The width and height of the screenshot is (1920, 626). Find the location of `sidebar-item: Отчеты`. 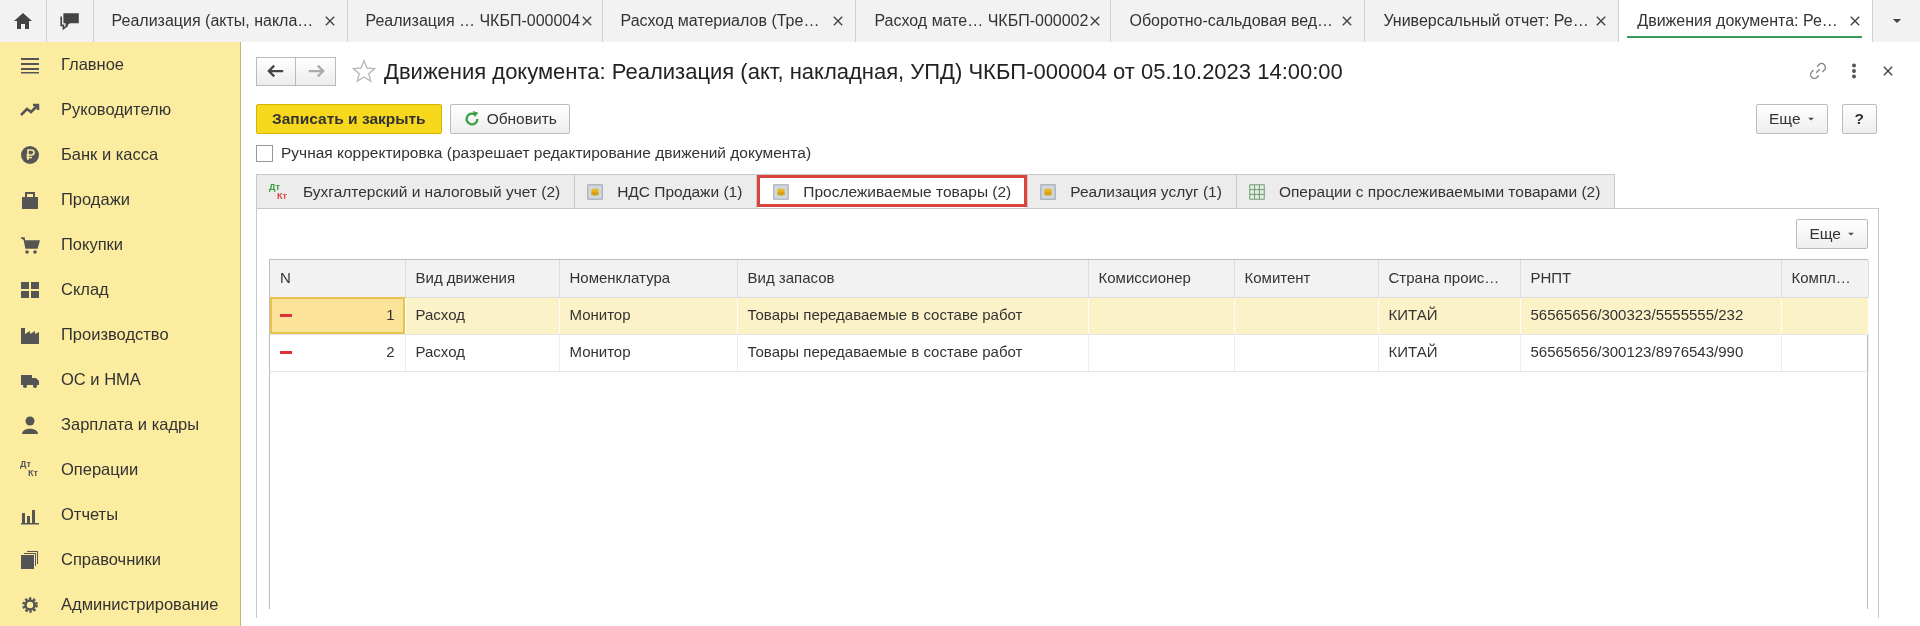

sidebar-item: Отчеты is located at coordinates (120, 514).